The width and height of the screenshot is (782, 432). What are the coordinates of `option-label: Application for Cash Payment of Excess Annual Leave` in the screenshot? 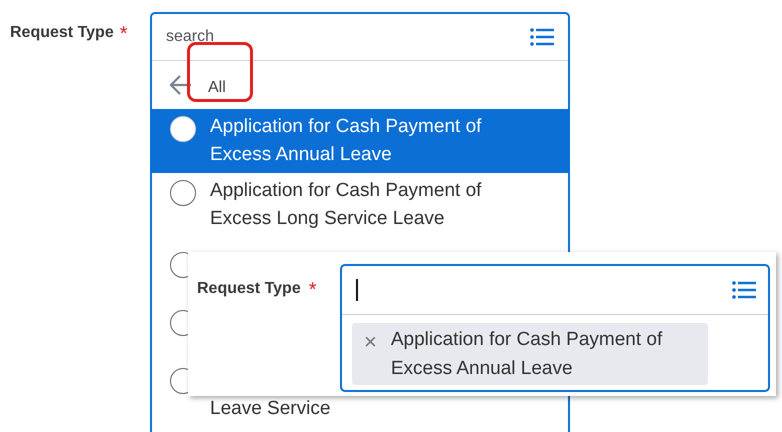 It's located at (346, 141).